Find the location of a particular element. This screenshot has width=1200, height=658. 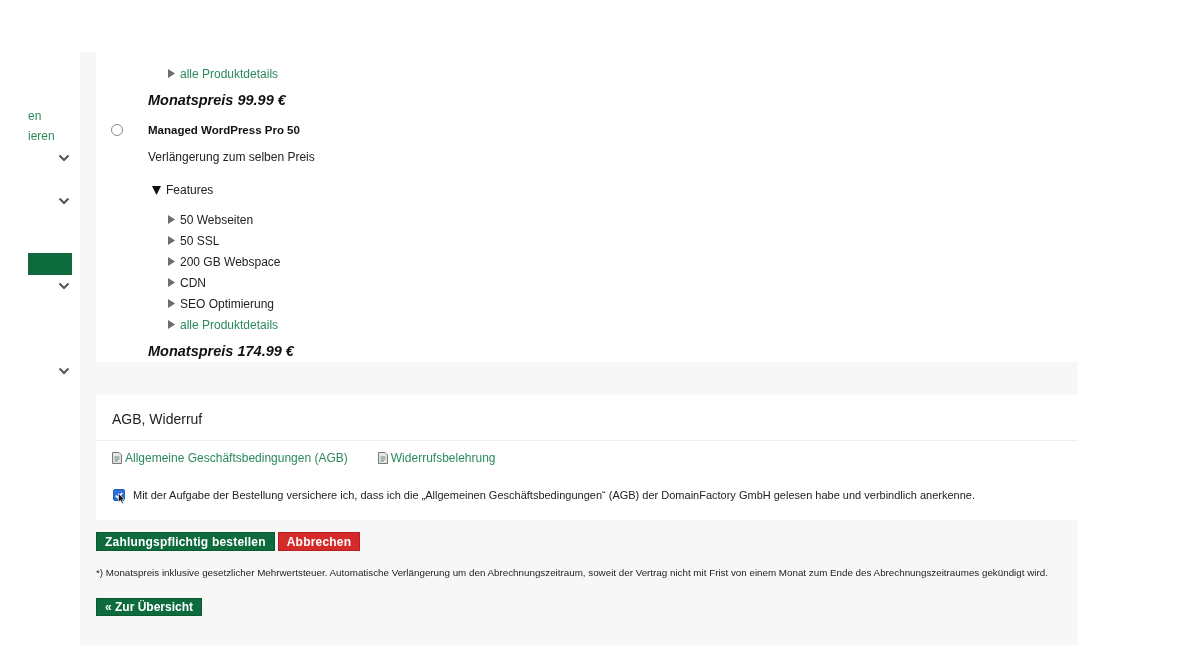

feature-item: 50 SSL is located at coordinates (200, 240).